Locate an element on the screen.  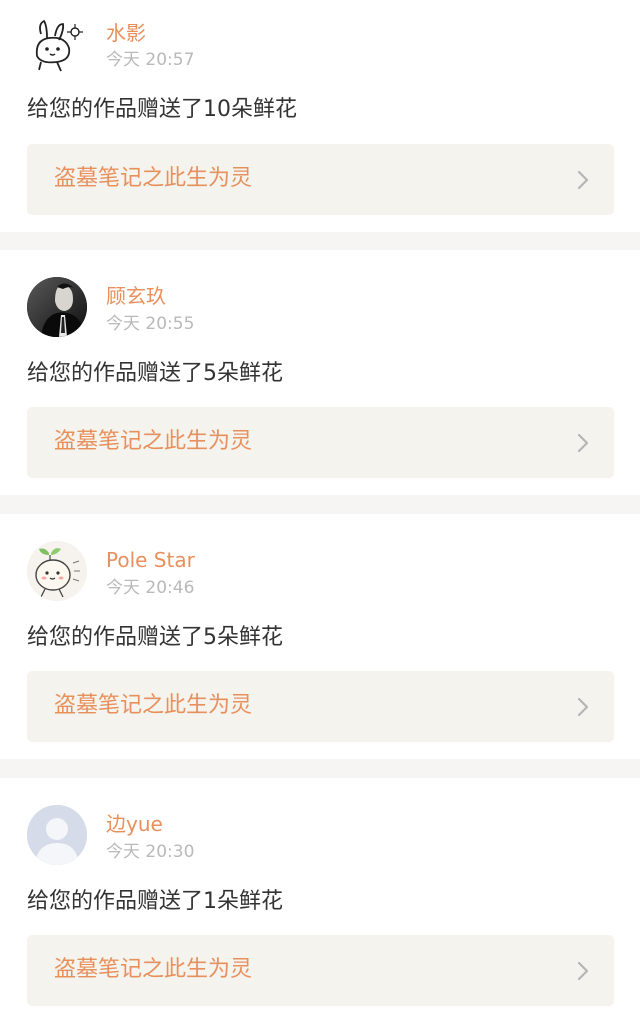
sprout-character-icon is located at coordinates (57, 571).